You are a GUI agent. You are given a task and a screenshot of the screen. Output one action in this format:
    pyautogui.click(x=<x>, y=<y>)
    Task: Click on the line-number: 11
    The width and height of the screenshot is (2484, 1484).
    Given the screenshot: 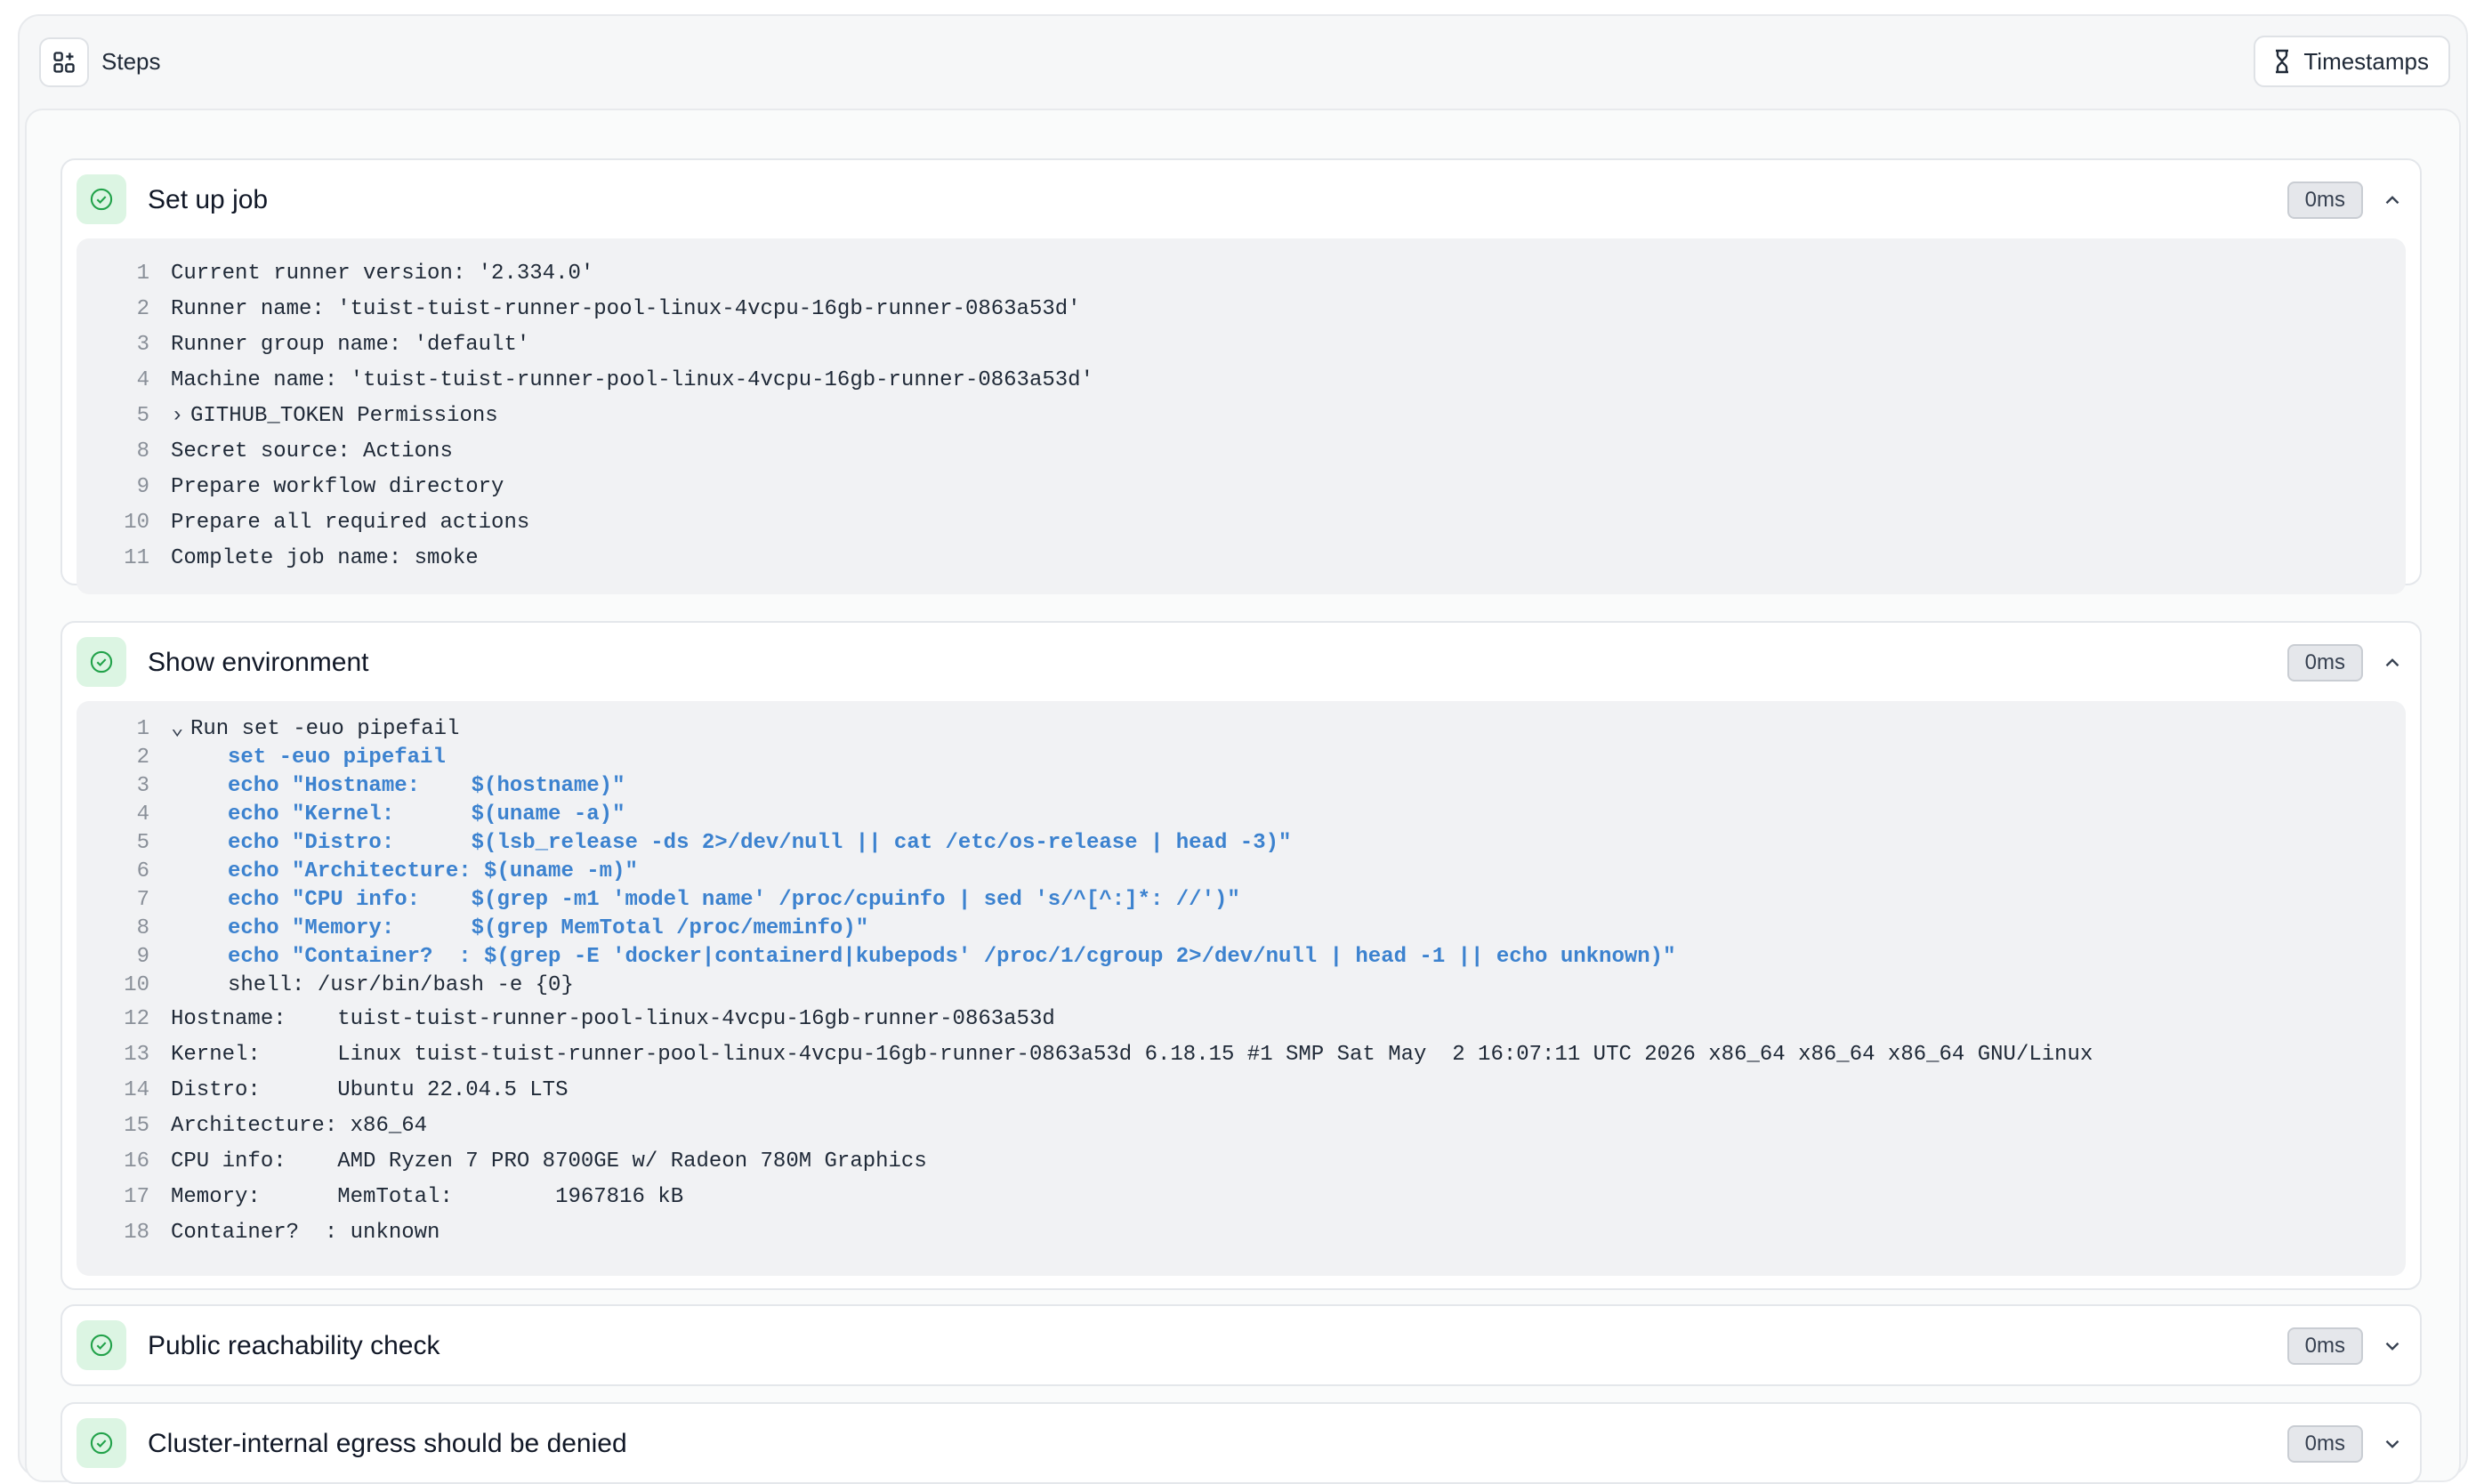 What is the action you would take?
    pyautogui.click(x=137, y=558)
    